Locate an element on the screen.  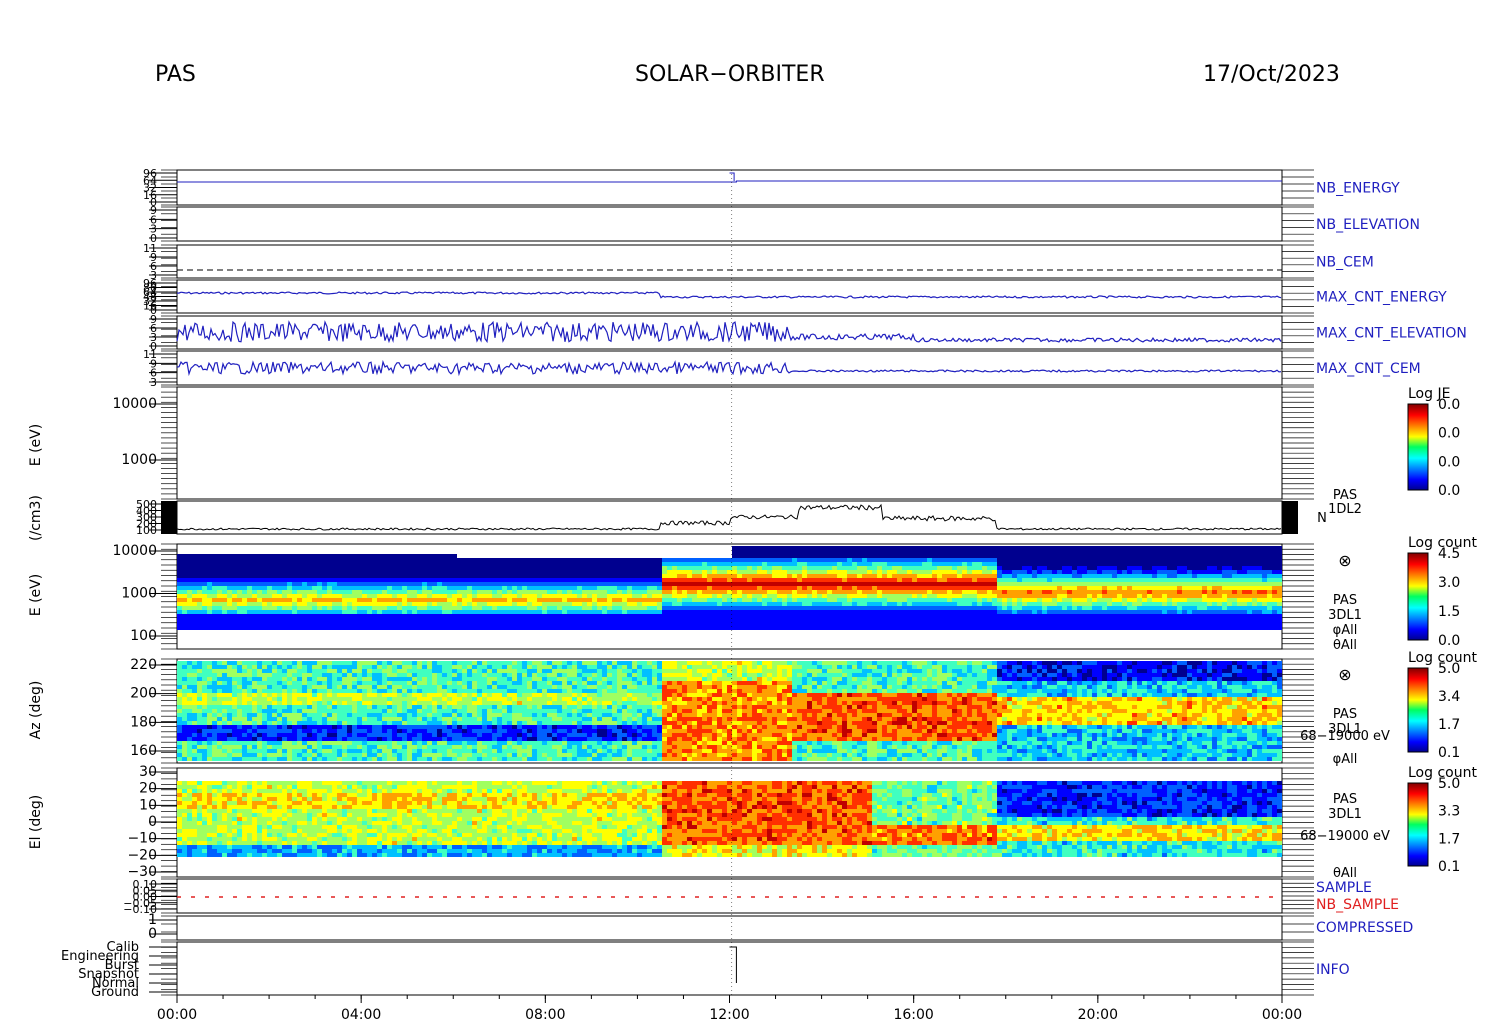
elevation-spectrogram-cells is located at coordinates (729, 819).